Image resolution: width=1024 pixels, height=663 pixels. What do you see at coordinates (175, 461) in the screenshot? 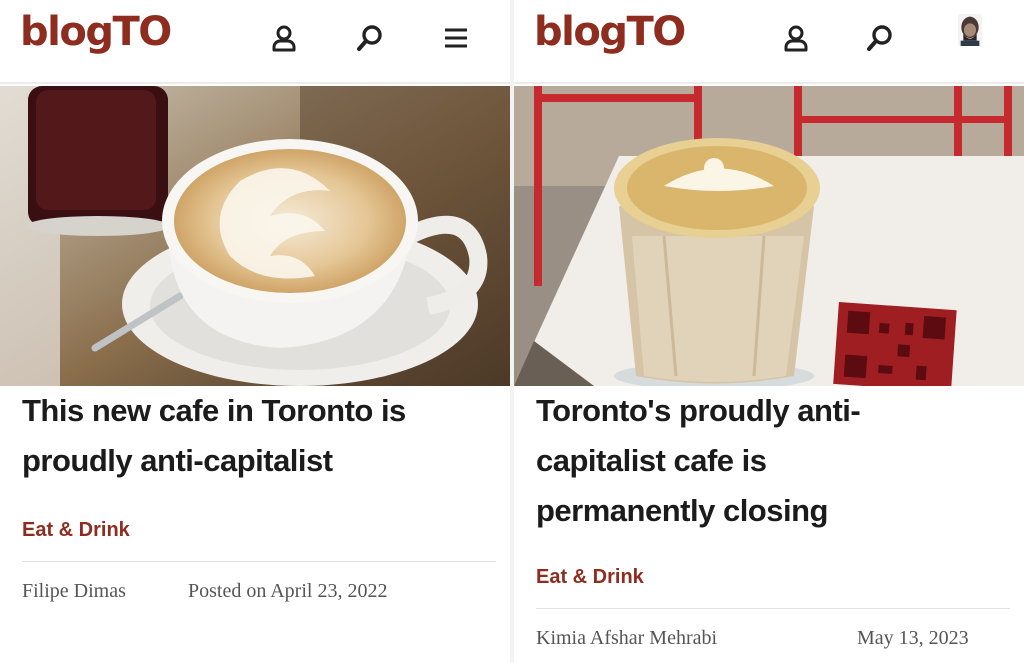
I see `title-line: proudly anti-capitalist` at bounding box center [175, 461].